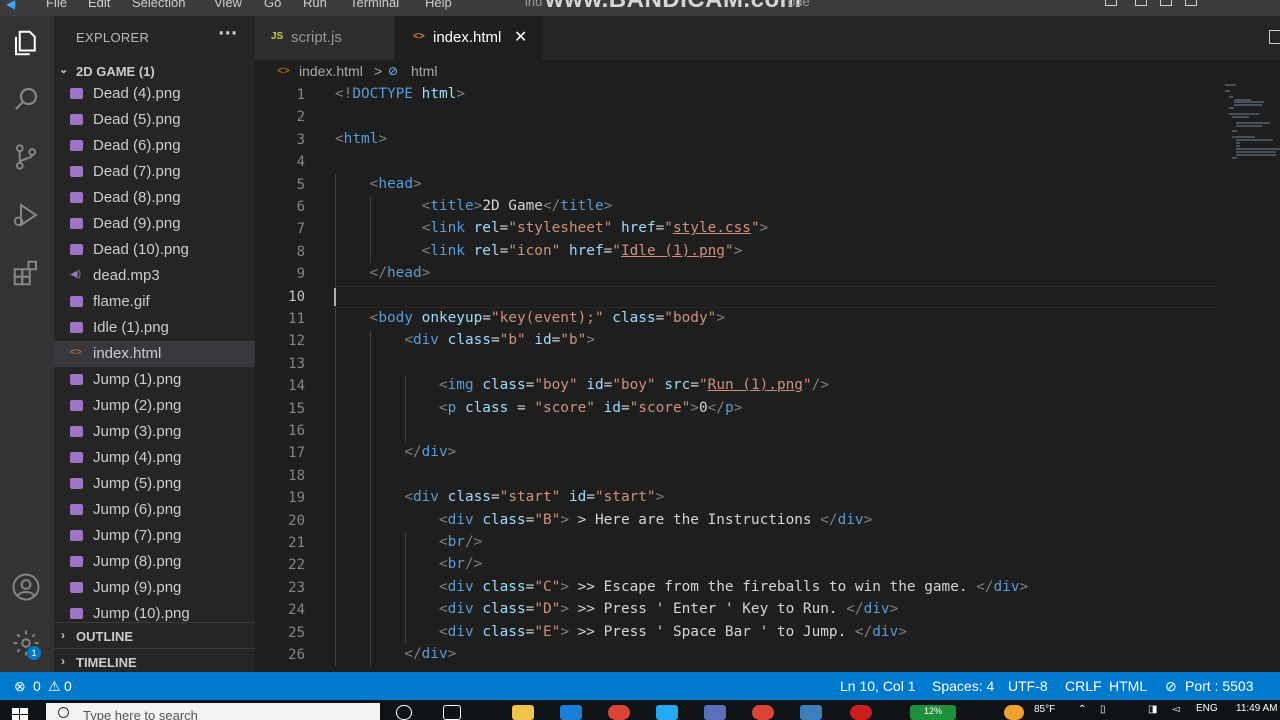 The height and width of the screenshot is (720, 1280). What do you see at coordinates (1207, 708) in the screenshot?
I see `input-language: ENG` at bounding box center [1207, 708].